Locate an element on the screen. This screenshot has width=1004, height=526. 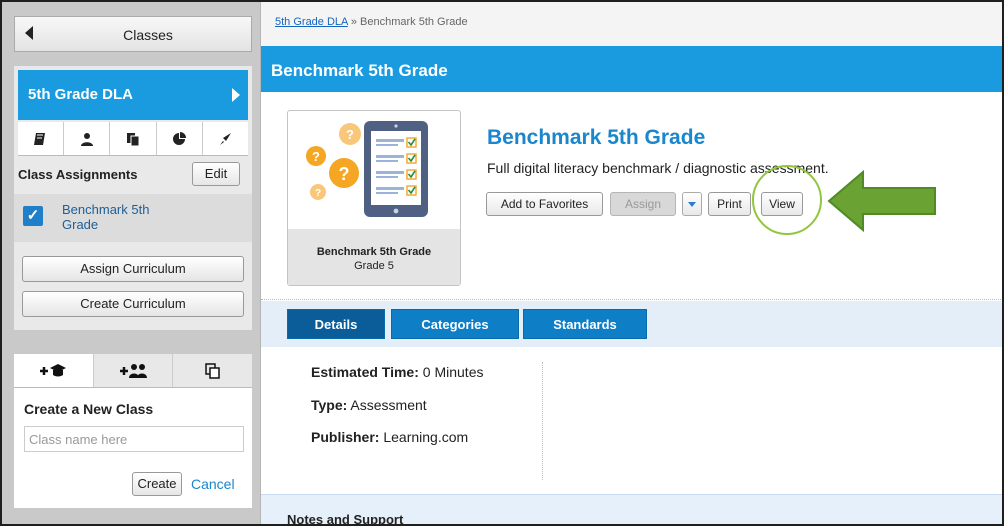
details-divider is located at coordinates (542, 421).